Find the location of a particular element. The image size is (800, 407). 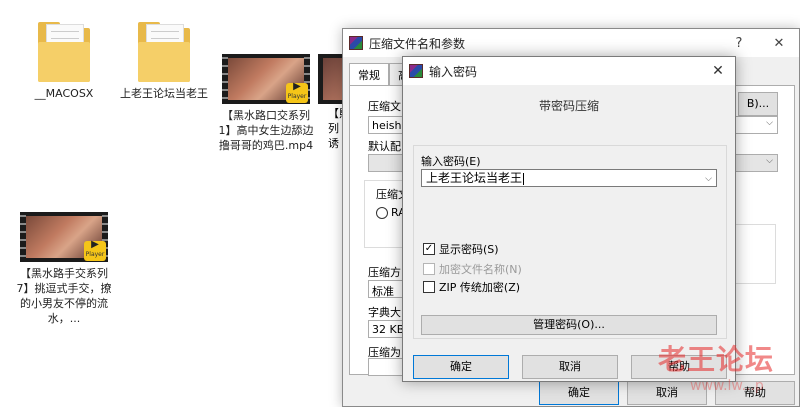

encrypt-filenames-checkbox: 加密文件名称(N) is located at coordinates (472, 269).